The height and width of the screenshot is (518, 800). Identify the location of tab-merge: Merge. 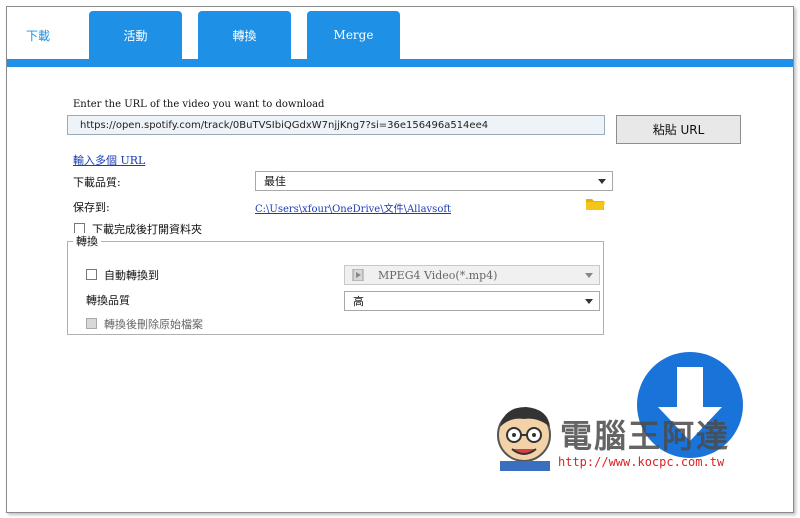
(353, 35).